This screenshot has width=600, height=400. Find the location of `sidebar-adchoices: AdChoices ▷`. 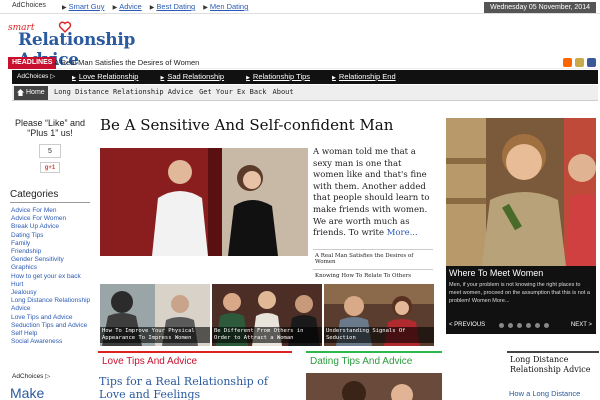

sidebar-adchoices: AdChoices ▷ is located at coordinates (31, 376).